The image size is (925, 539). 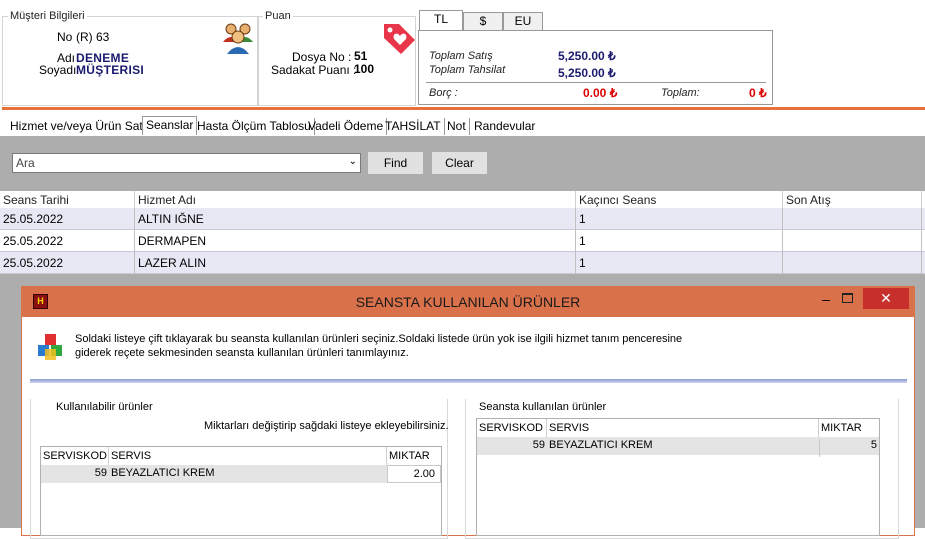 What do you see at coordinates (322, 57) in the screenshot?
I see `file-no-label: Dosya No :` at bounding box center [322, 57].